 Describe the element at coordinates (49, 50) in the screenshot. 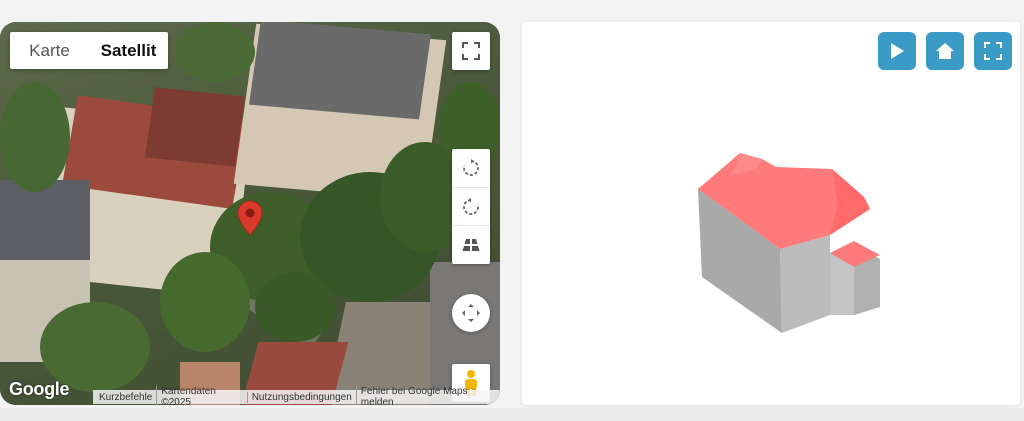

I see `map-type-karte-button: Karte` at that location.